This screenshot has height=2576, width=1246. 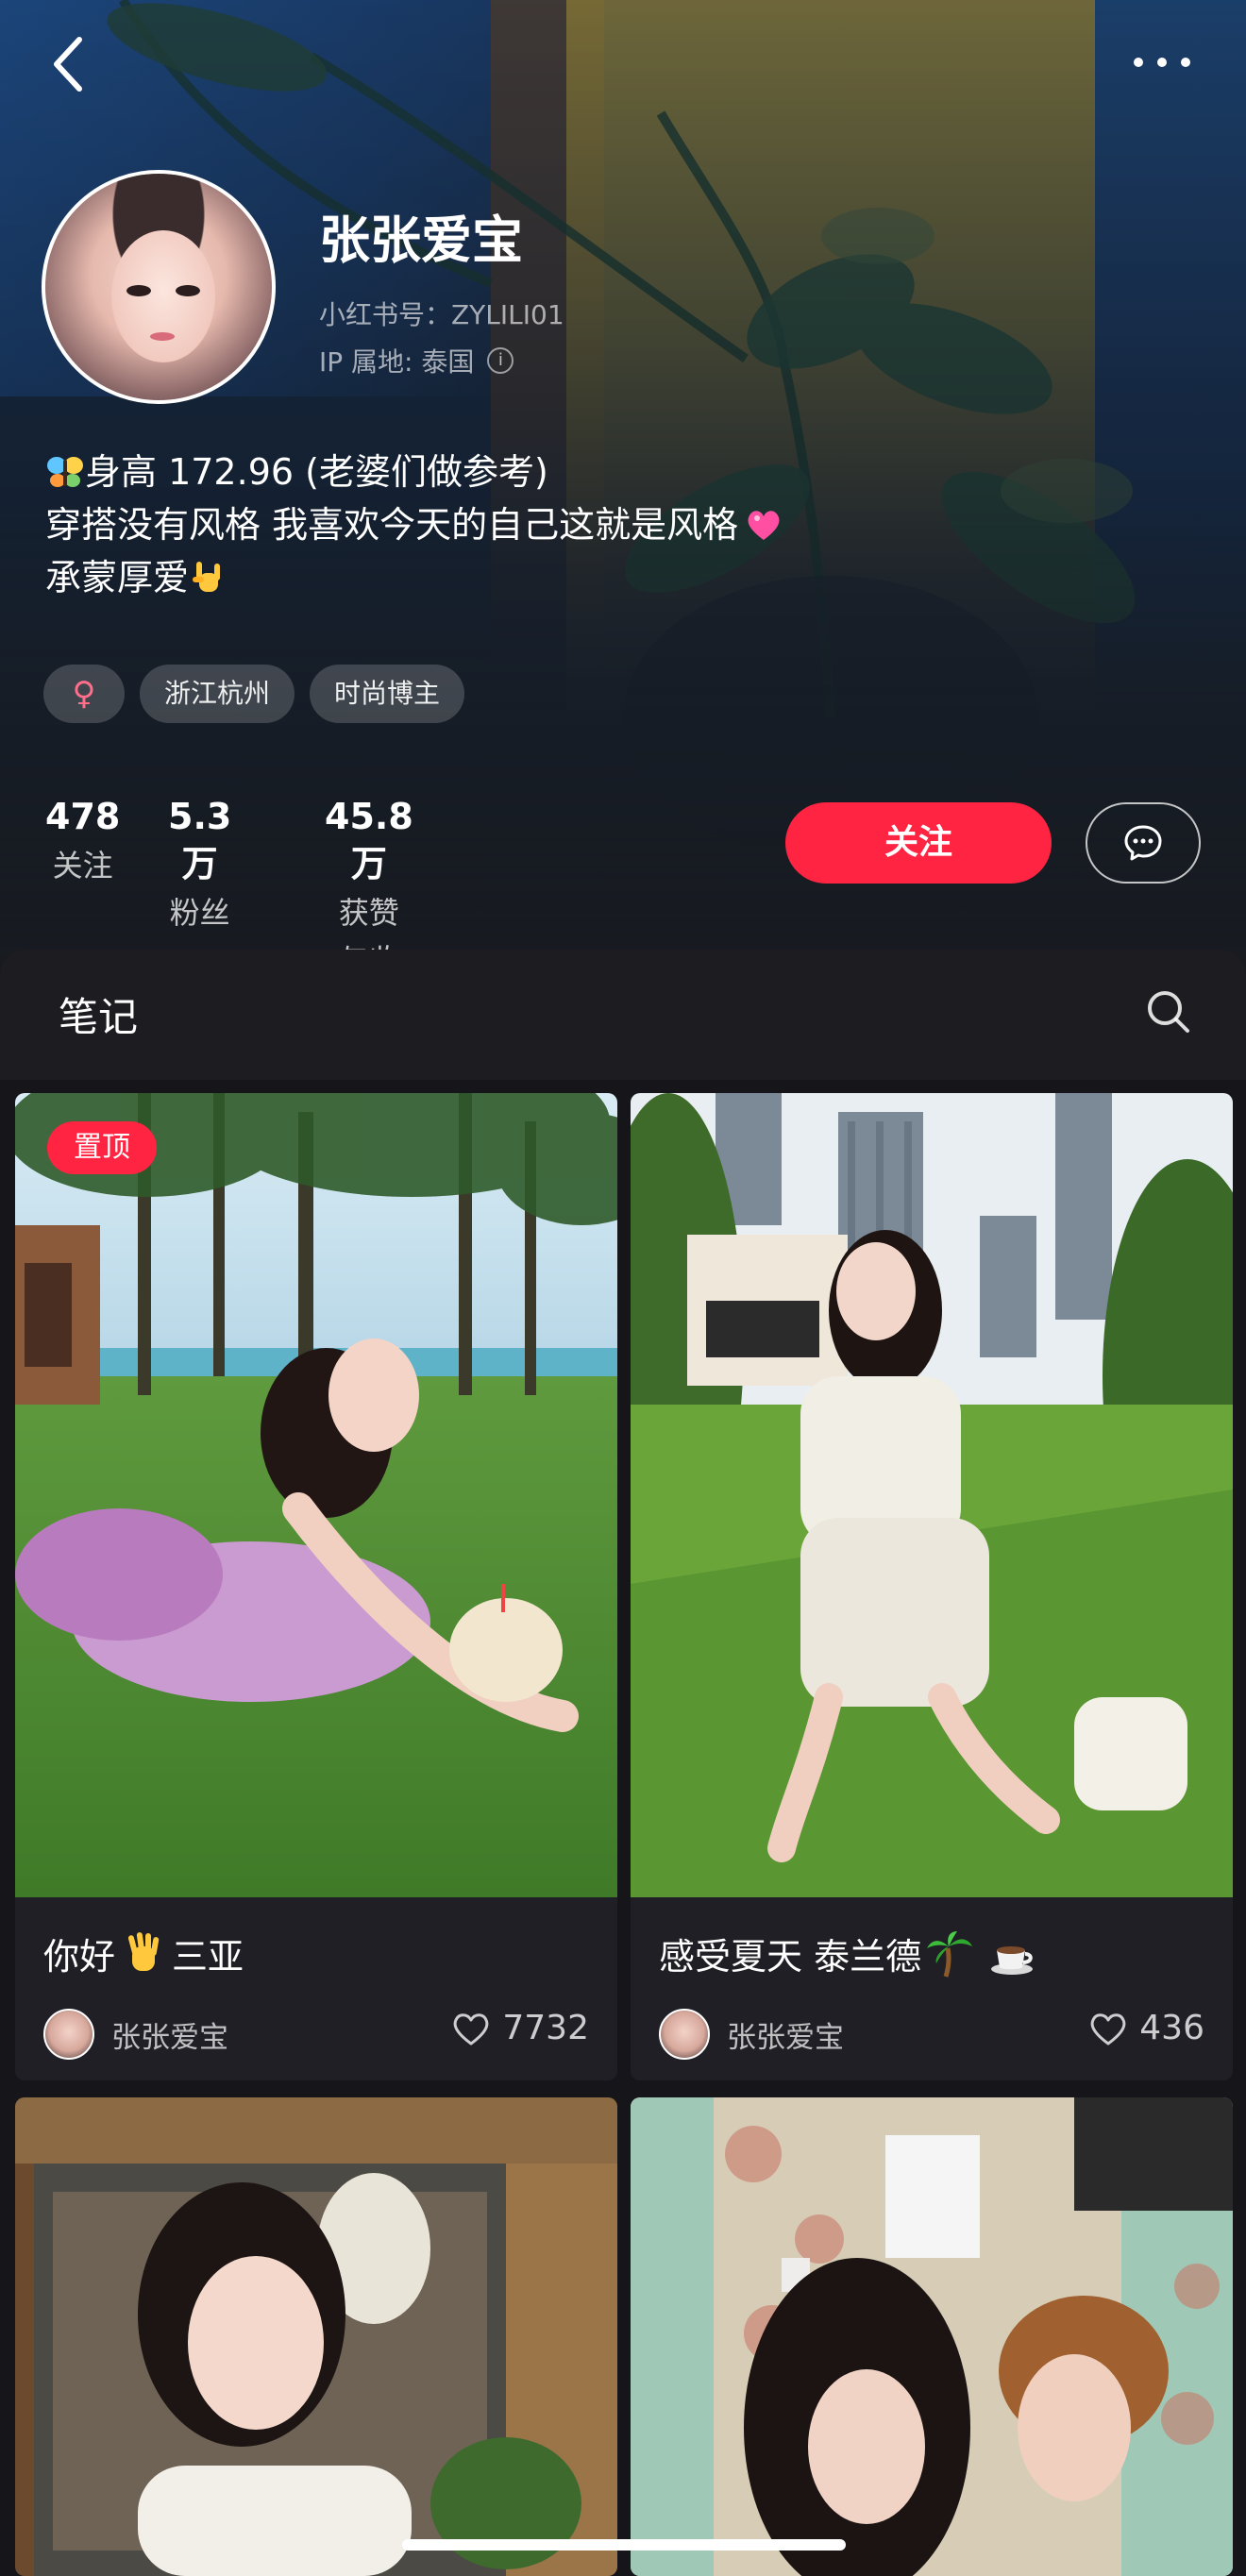 What do you see at coordinates (918, 843) in the screenshot?
I see `follow-button: 关注` at bounding box center [918, 843].